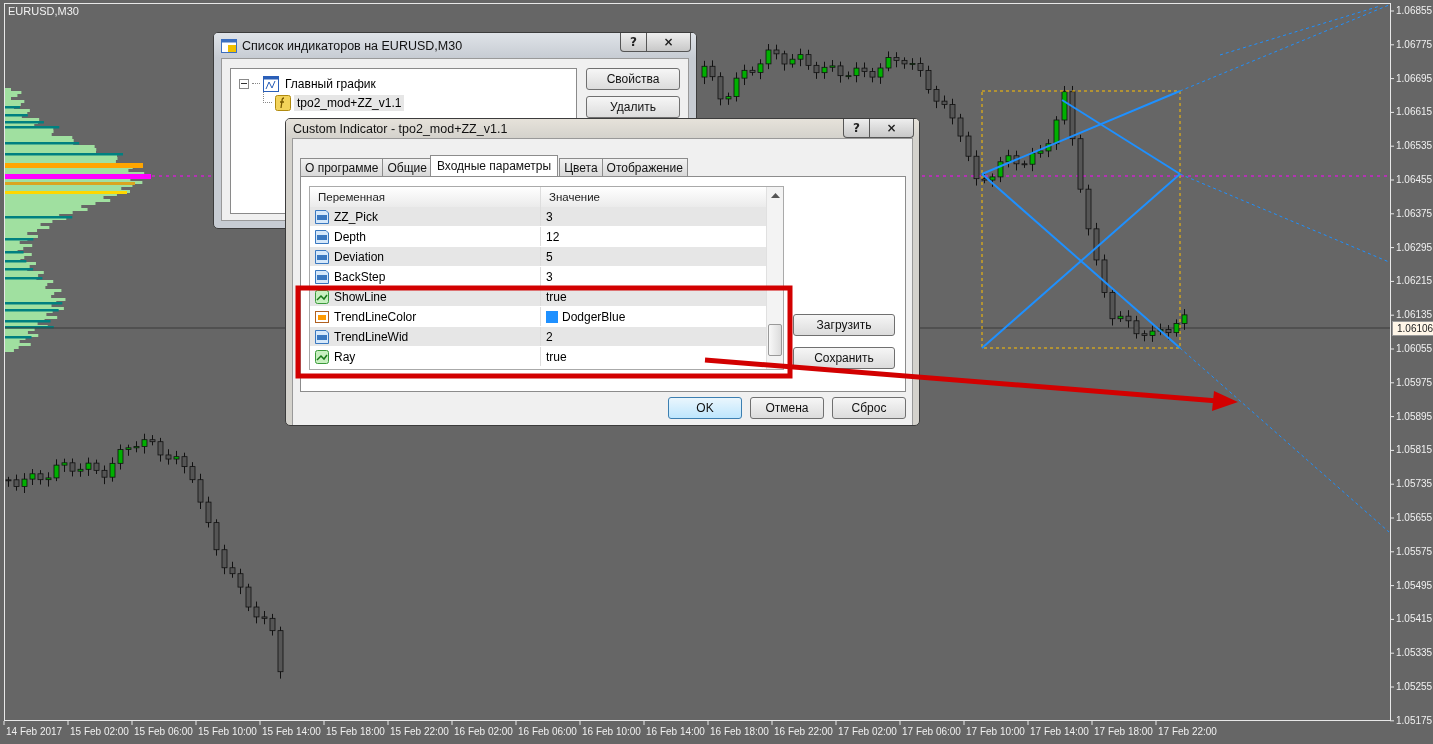  I want to click on scrollbar-thumb, so click(775, 340).